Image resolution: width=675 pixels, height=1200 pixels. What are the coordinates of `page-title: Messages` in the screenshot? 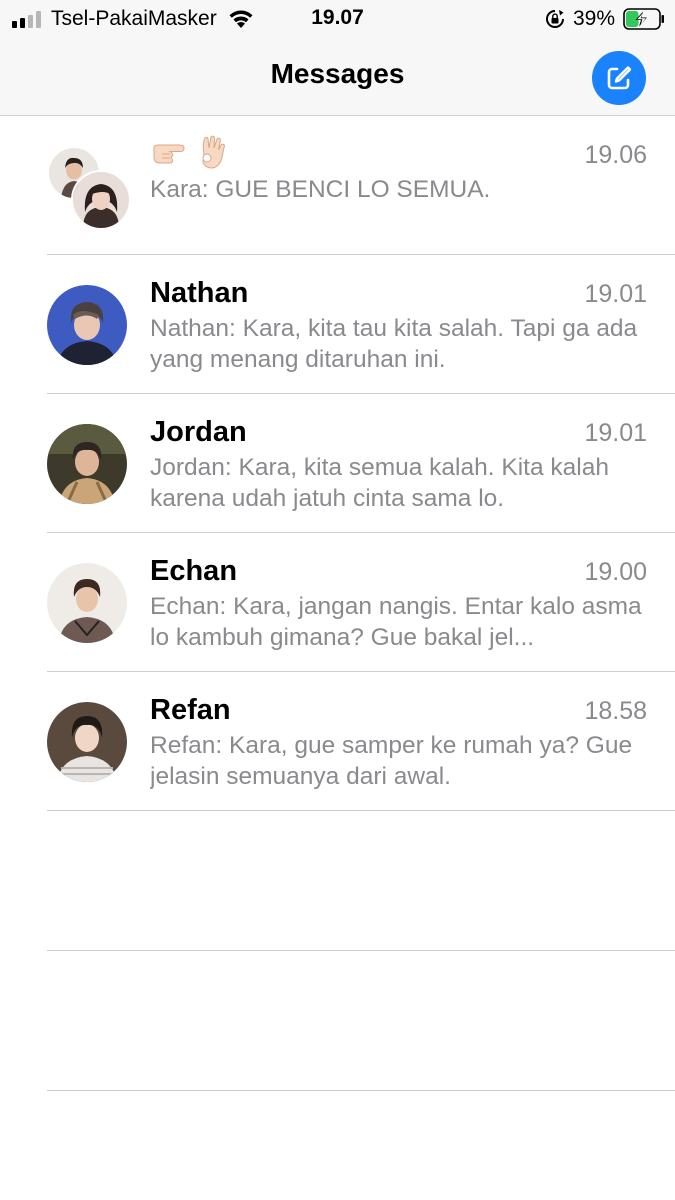 It's located at (337, 73).